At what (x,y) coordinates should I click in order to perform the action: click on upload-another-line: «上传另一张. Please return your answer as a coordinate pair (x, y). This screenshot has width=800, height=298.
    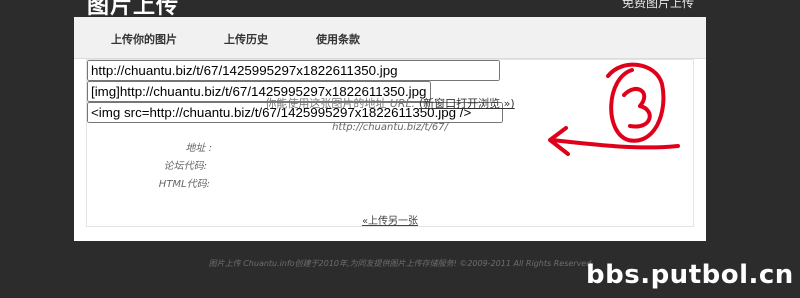
    Looking at the image, I should click on (390, 219).